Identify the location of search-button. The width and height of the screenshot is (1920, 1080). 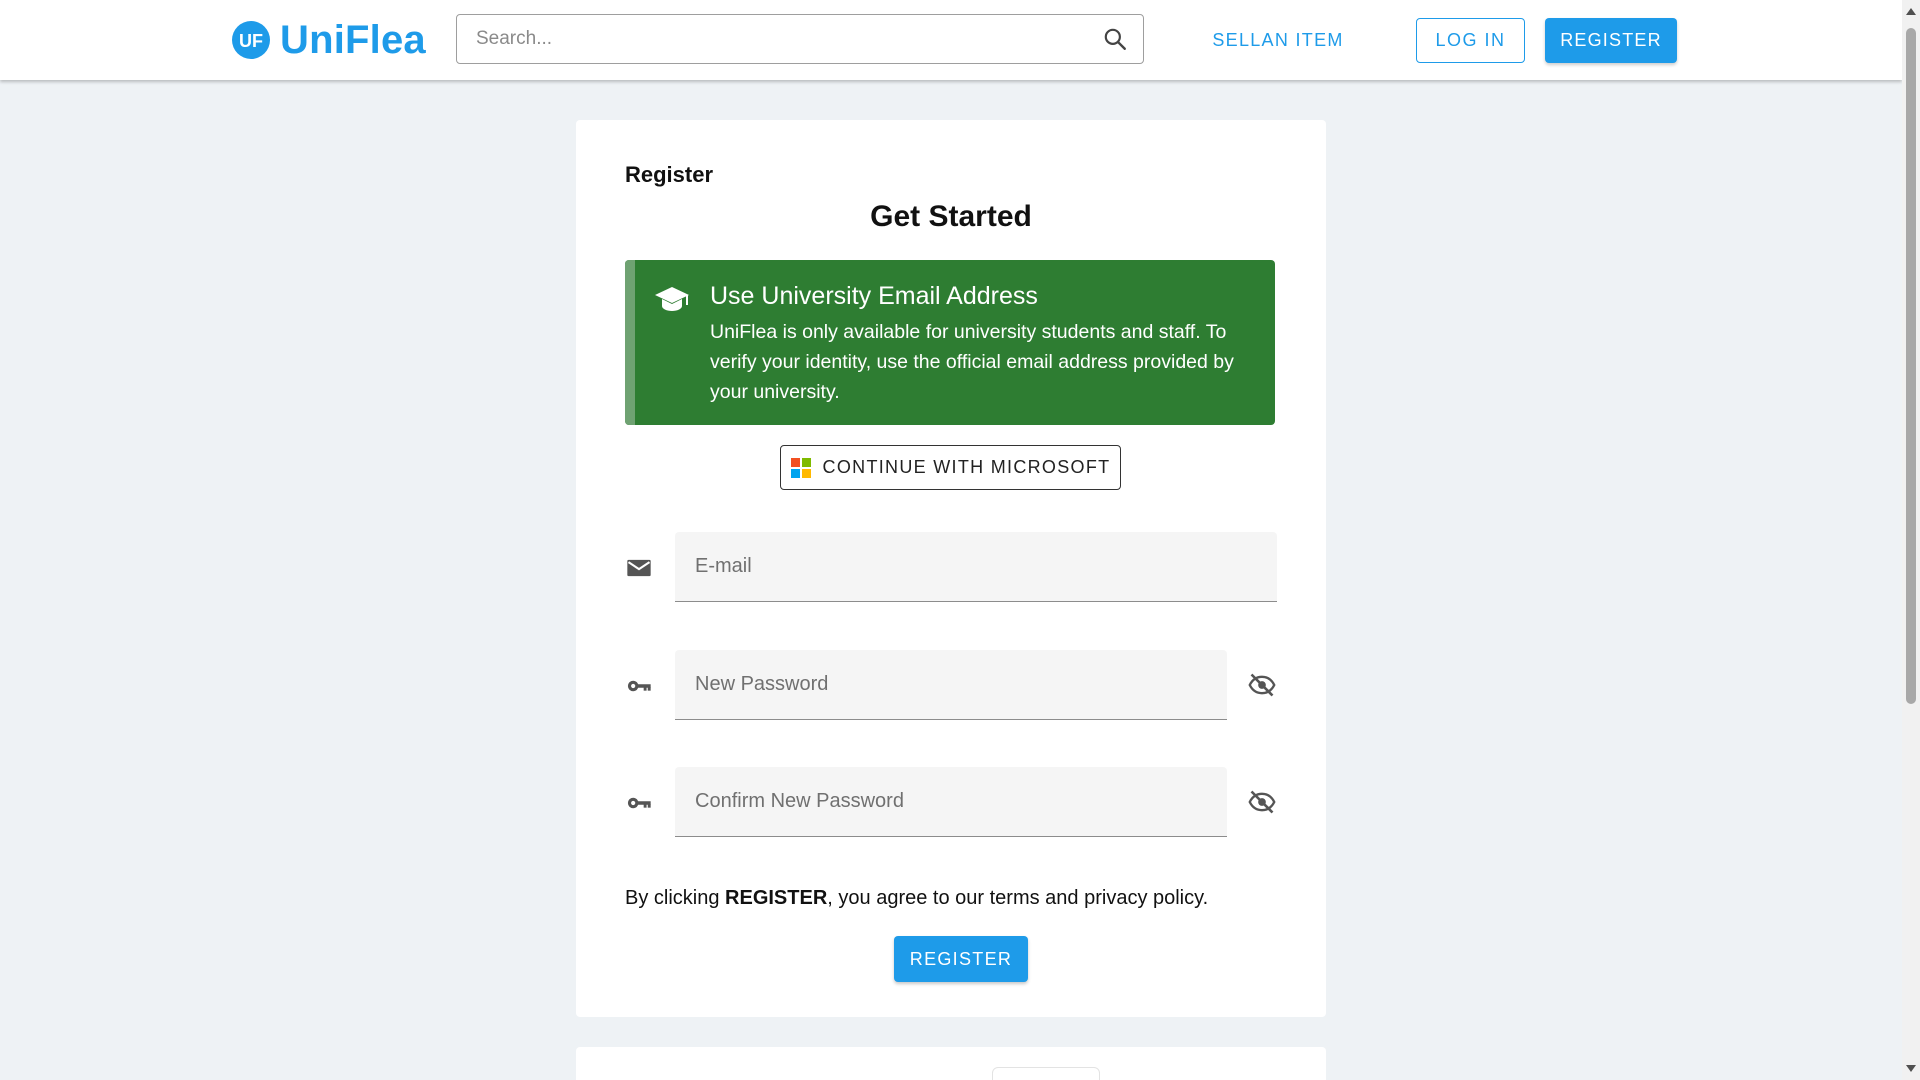
(1115, 39).